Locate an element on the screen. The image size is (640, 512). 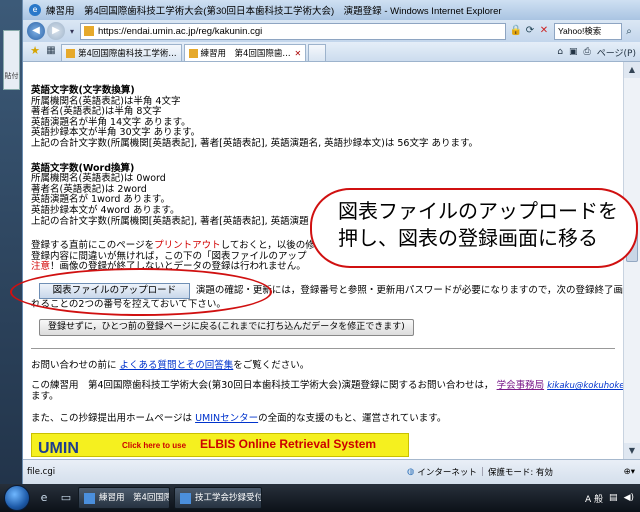
tab-item-active: 練習用 第4回国際歯... ✕ is located at coordinates (245, 52).